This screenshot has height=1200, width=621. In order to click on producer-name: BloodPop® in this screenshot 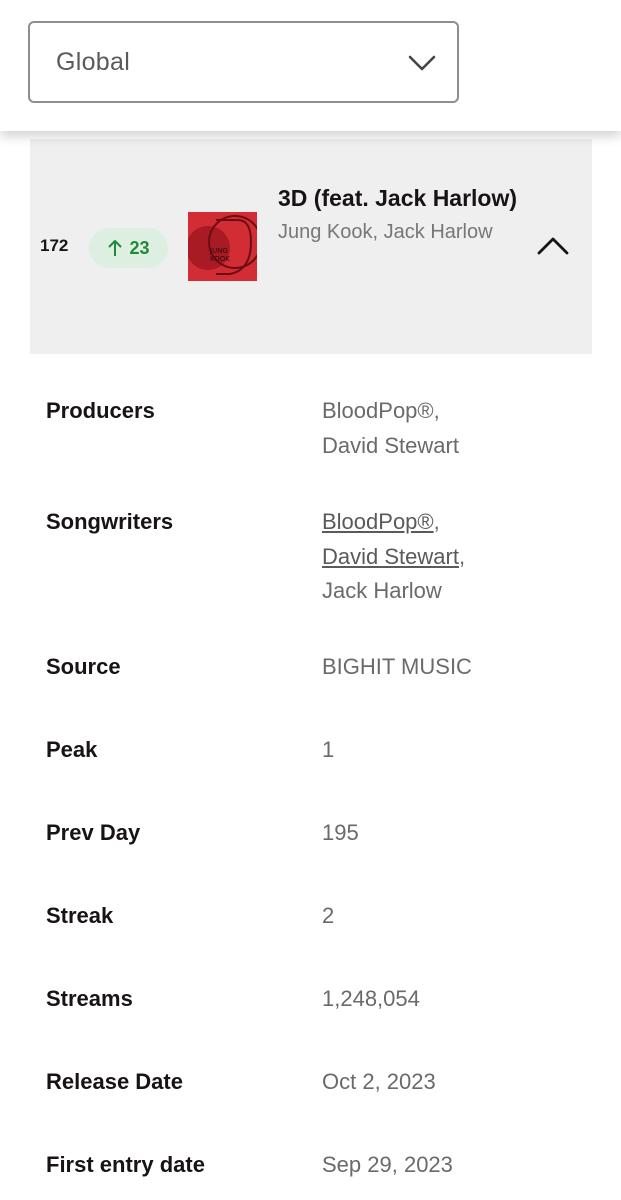, I will do `click(378, 410)`.